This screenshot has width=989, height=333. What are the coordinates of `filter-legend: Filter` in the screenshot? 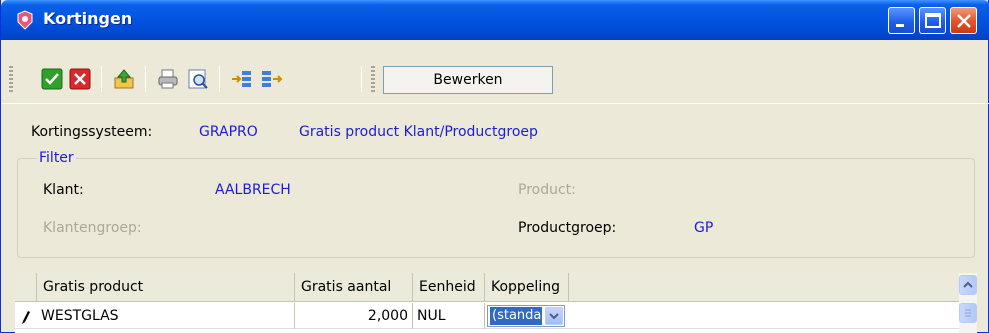 It's located at (56, 158).